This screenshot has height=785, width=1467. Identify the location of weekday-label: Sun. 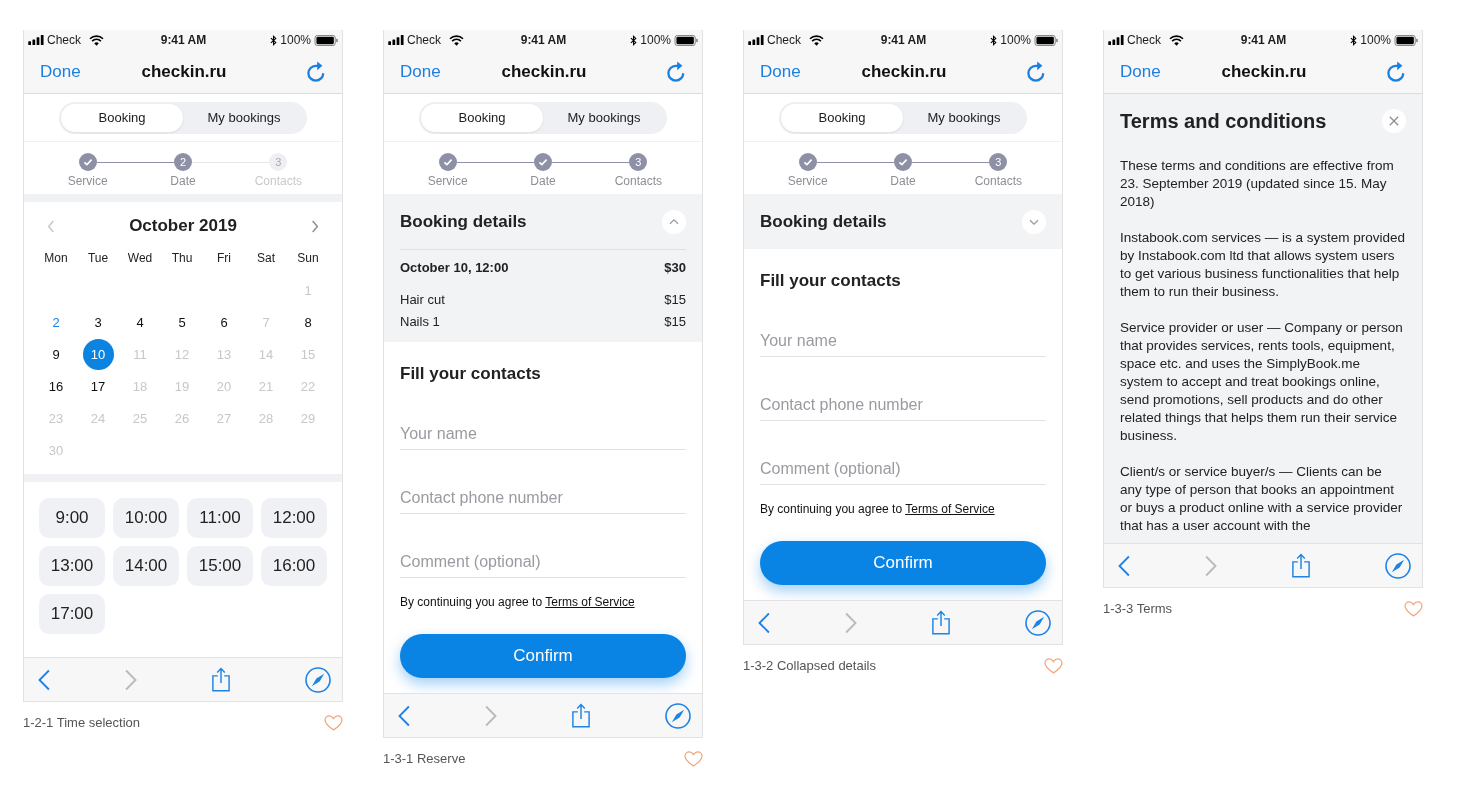
(308, 258).